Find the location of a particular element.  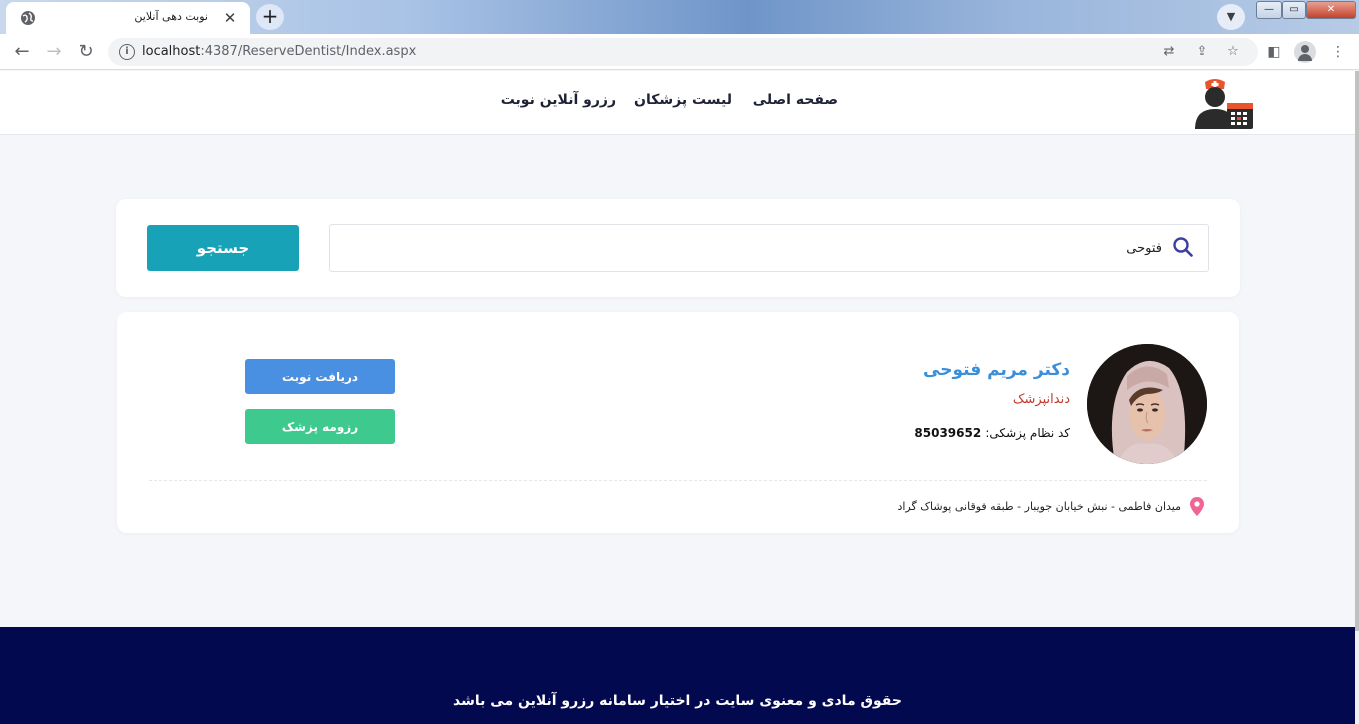

tab-title: نوبت دهی آنلاین is located at coordinates (171, 16).